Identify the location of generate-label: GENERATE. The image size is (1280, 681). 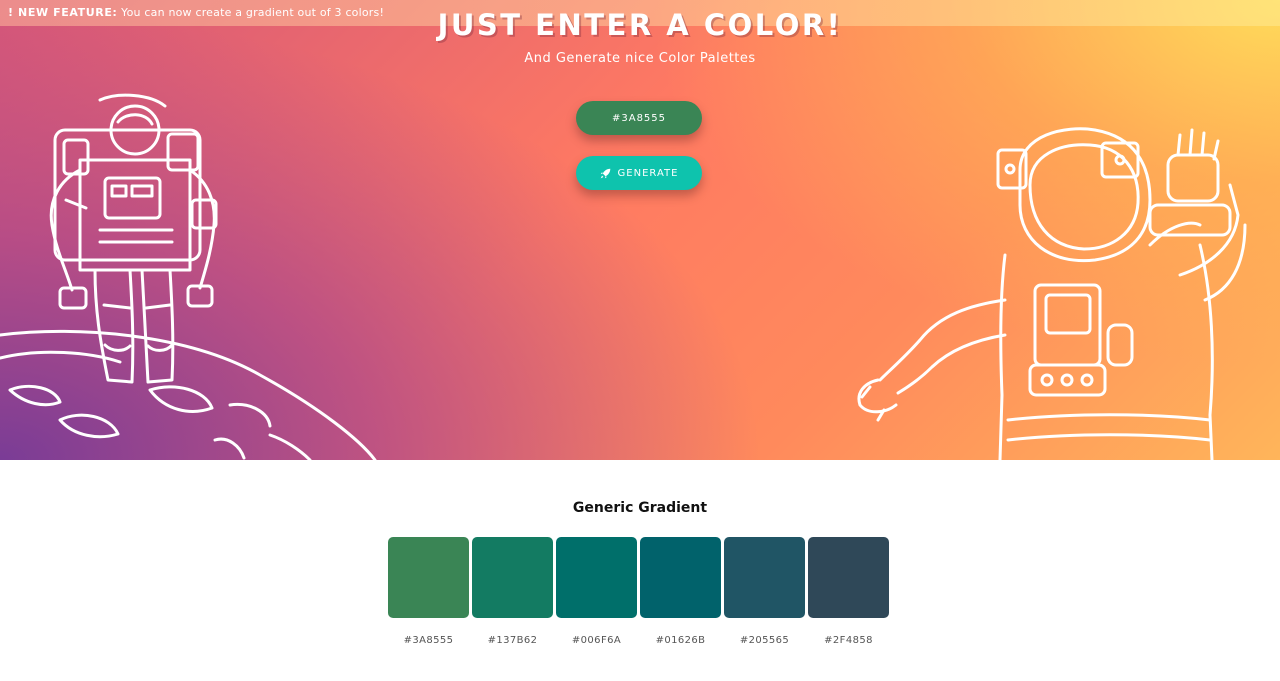
(648, 173).